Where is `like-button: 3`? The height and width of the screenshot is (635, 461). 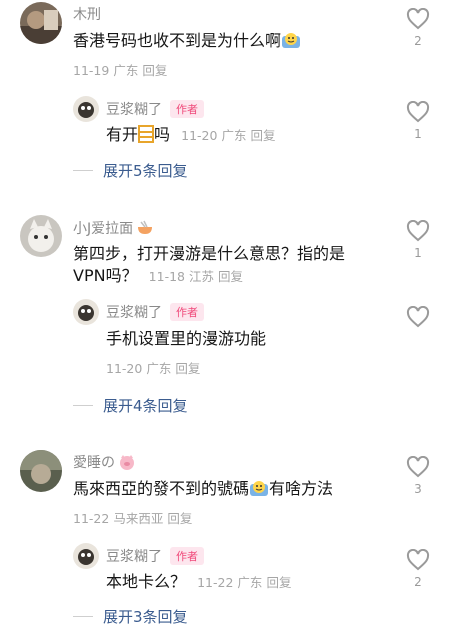 like-button: 3 is located at coordinates (418, 476).